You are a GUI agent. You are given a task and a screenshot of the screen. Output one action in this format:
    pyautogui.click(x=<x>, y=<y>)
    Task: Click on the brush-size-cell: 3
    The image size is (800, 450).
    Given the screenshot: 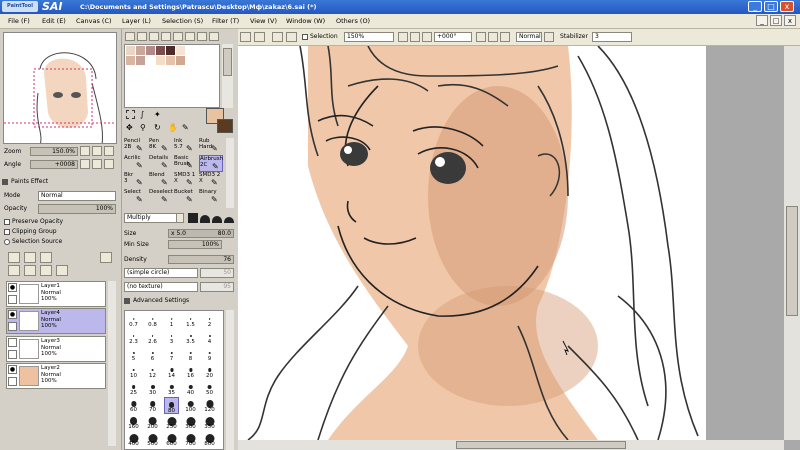 What is the action you would take?
    pyautogui.click(x=171, y=337)
    